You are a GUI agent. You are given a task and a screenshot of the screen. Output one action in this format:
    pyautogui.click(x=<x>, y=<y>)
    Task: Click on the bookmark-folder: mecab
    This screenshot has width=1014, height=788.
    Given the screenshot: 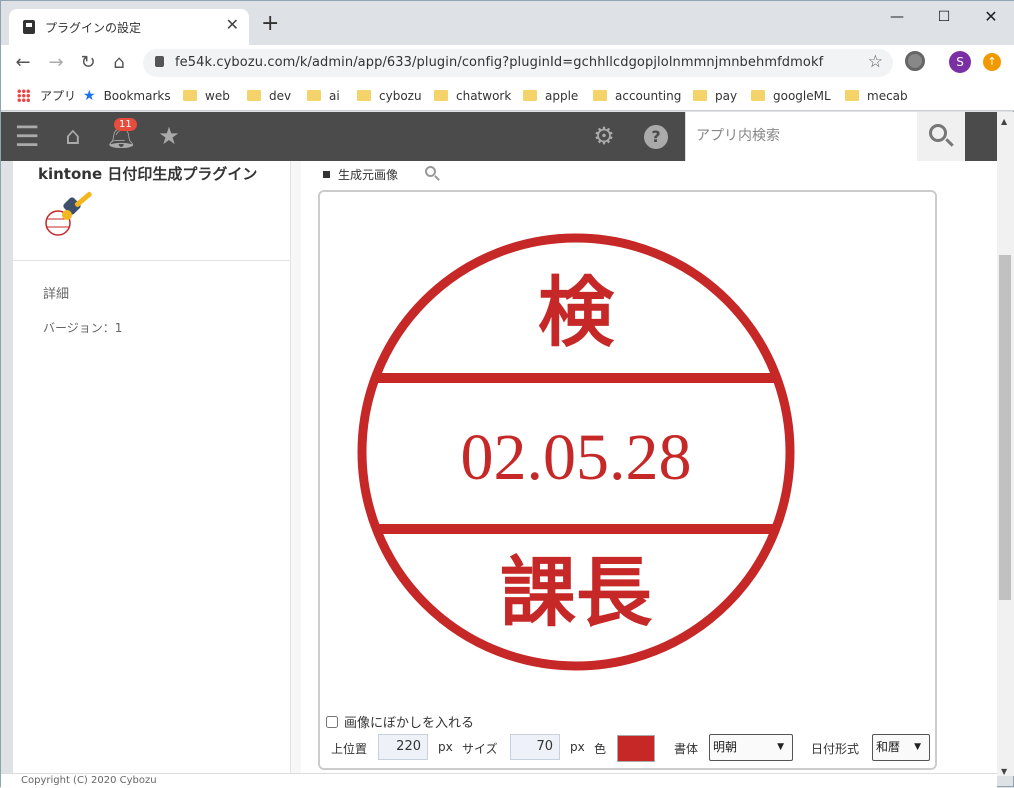 What is the action you would take?
    pyautogui.click(x=876, y=96)
    